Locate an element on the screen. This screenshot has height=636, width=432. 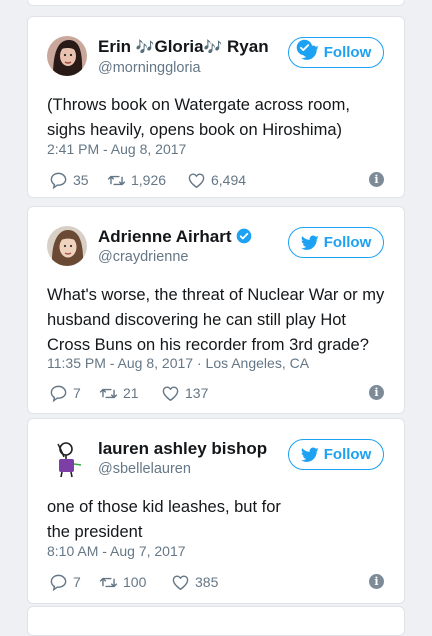
retweet-count: 21 is located at coordinates (131, 393).